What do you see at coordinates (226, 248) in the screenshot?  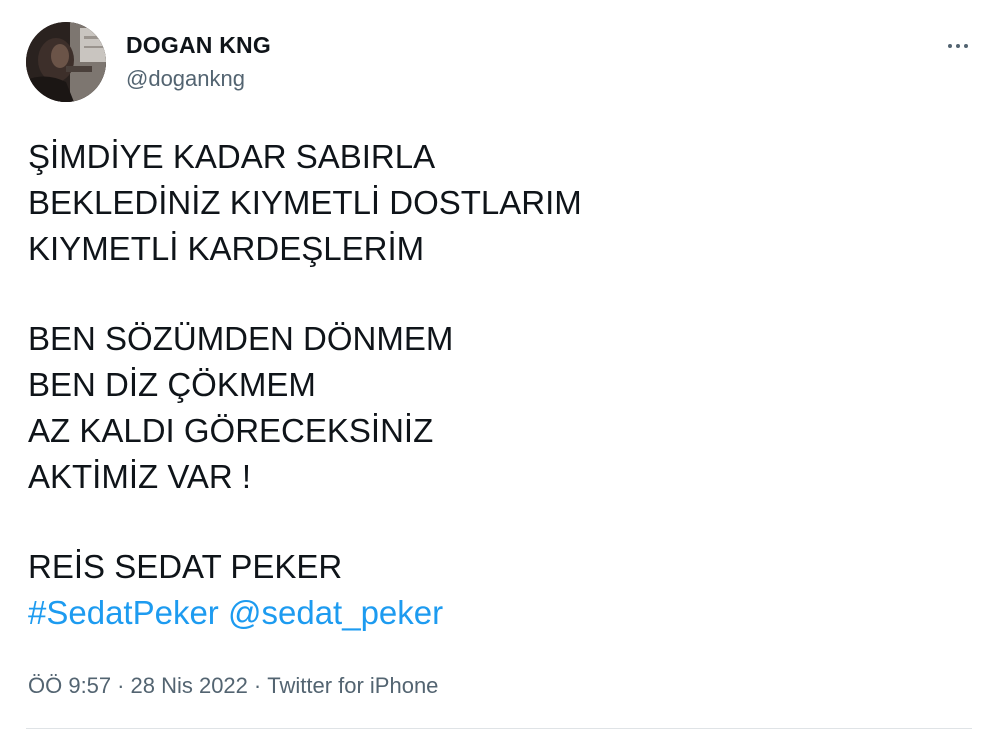 I see `tweet-line: KIYMETLİ KARDEŞLERİM` at bounding box center [226, 248].